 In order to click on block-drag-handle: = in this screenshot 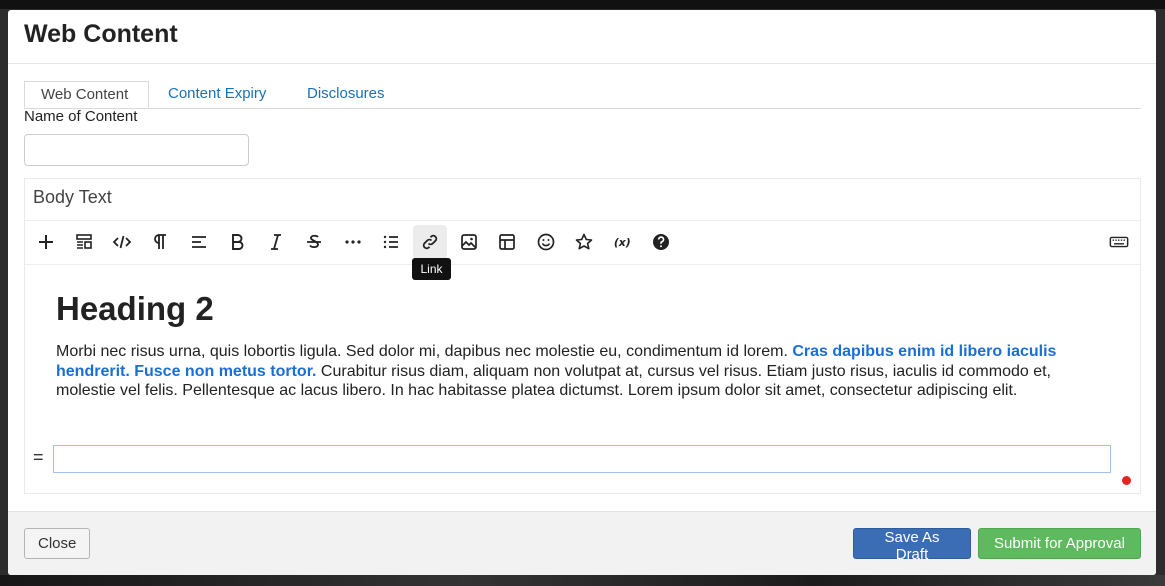, I will do `click(38, 457)`.